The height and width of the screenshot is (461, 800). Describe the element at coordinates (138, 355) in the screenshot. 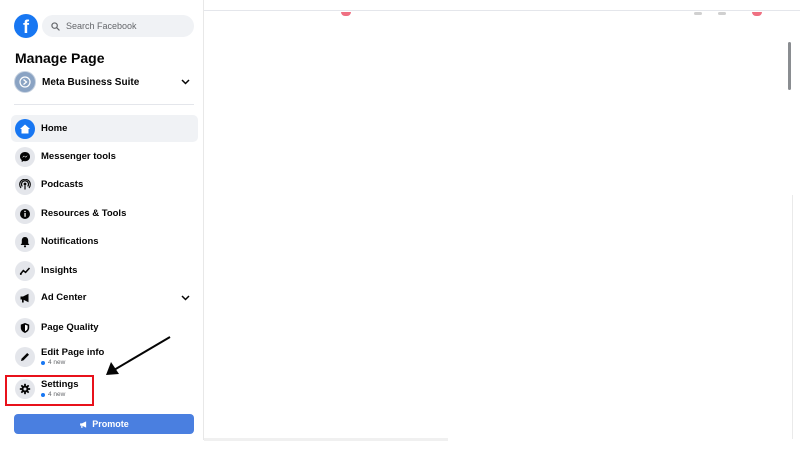

I see `annotation-arrow` at that location.